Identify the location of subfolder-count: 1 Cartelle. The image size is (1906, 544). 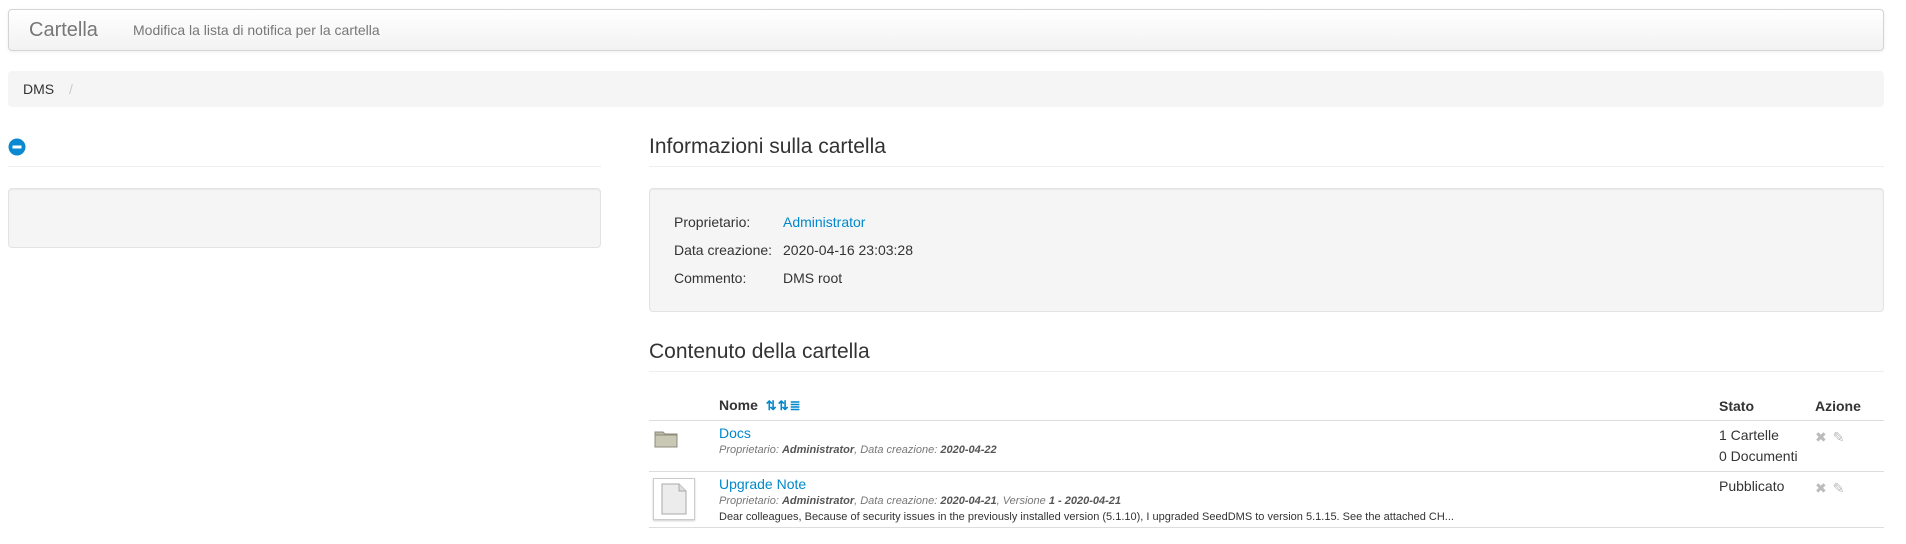
(1749, 435).